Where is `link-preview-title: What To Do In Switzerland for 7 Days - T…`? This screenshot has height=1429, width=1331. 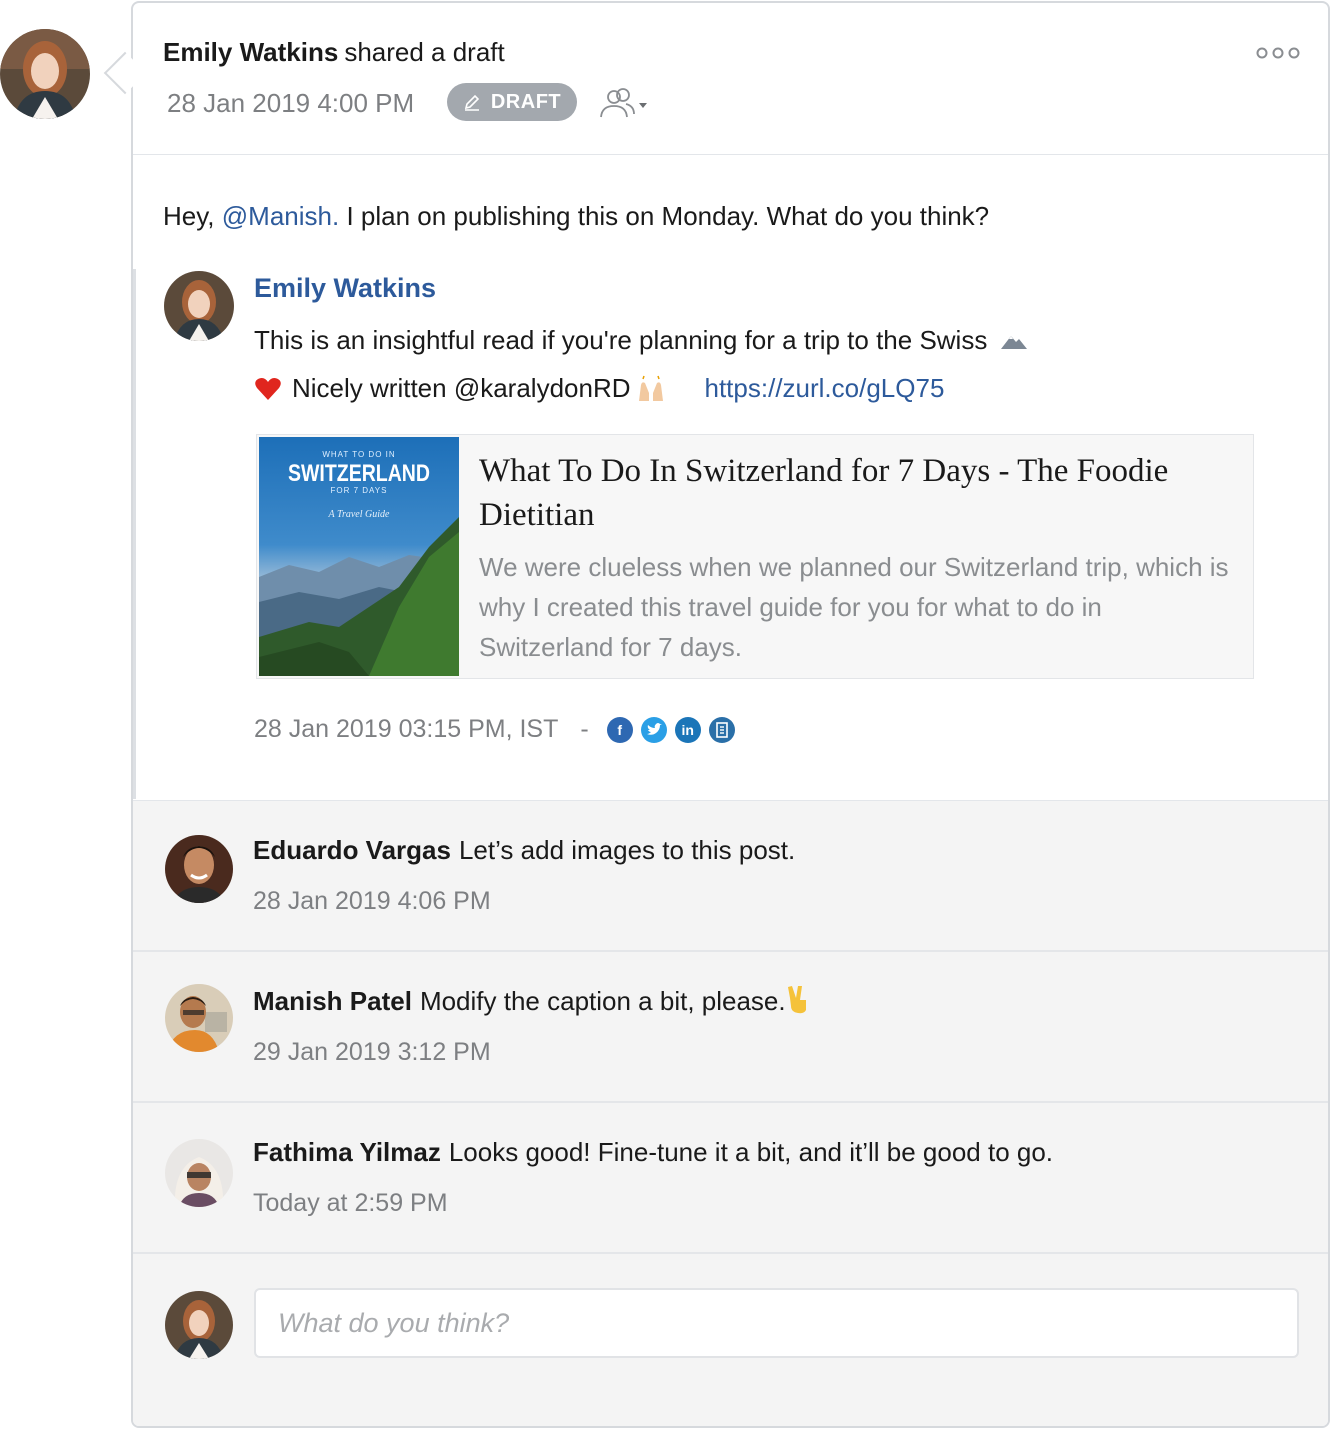 link-preview-title: What To Do In Switzerland for 7 Days - T… is located at coordinates (859, 493).